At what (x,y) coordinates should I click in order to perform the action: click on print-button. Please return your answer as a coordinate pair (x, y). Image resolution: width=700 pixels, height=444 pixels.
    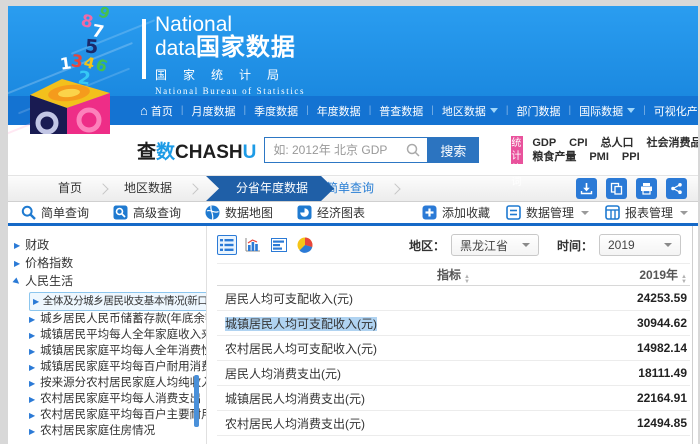
    Looking at the image, I should click on (646, 188).